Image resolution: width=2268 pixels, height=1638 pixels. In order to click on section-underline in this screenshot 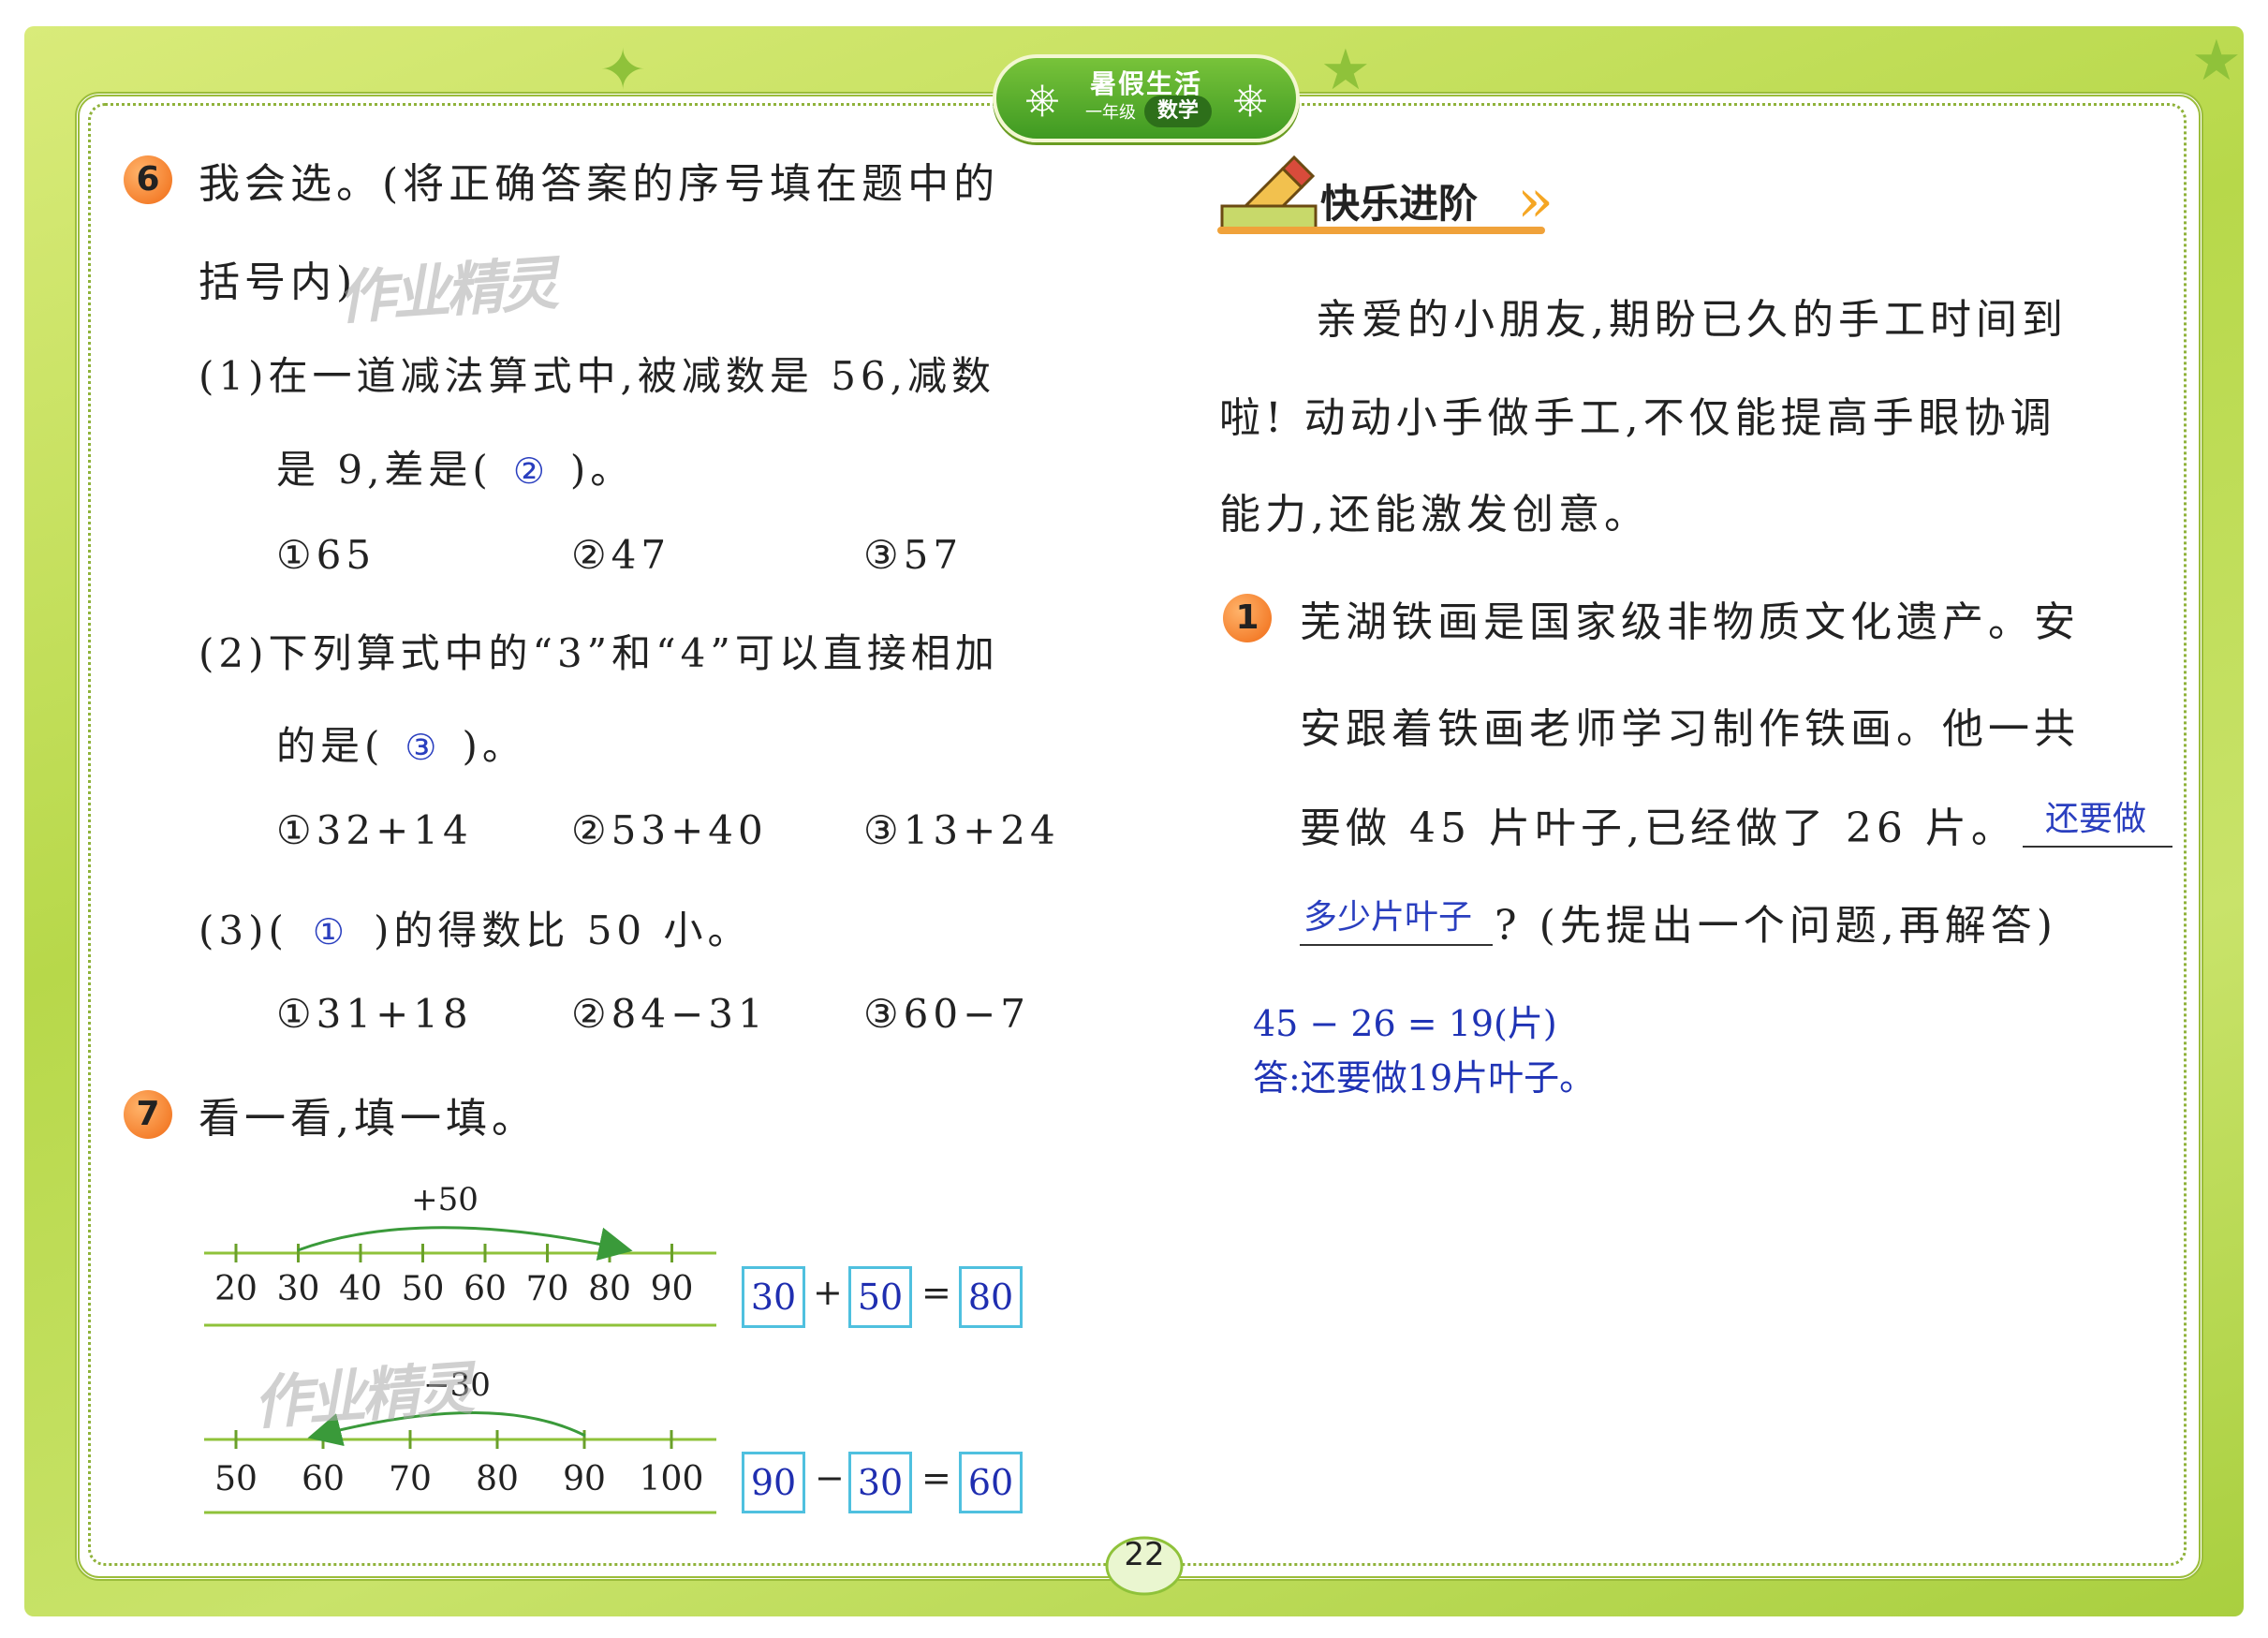, I will do `click(1381, 230)`.